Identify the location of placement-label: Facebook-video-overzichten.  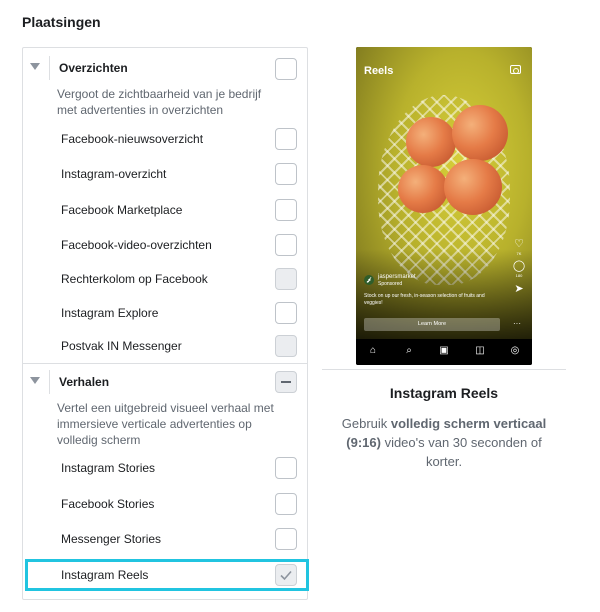
(136, 245).